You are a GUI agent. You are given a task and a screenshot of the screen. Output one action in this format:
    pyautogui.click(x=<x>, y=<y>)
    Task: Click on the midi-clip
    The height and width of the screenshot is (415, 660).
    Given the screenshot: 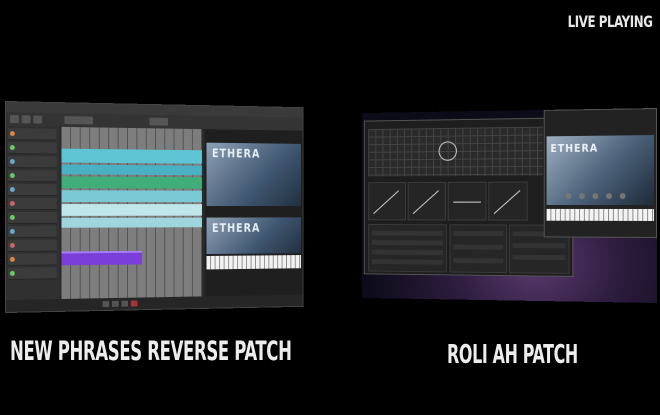 What is the action you would take?
    pyautogui.click(x=101, y=258)
    